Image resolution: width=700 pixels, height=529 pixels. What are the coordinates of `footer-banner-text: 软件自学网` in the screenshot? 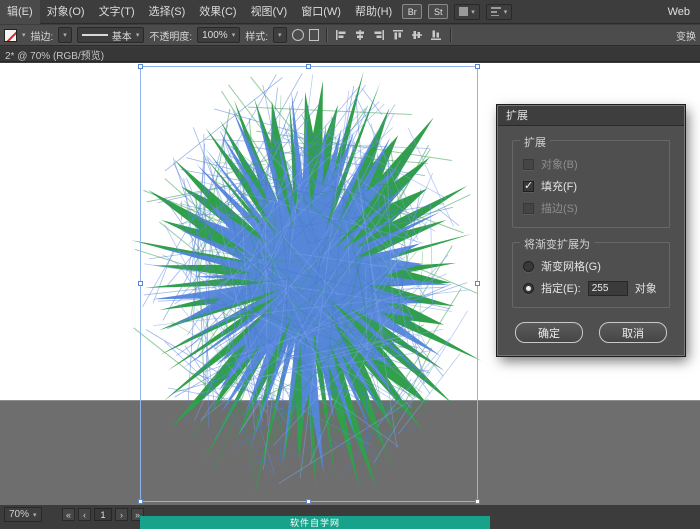 It's located at (314, 523).